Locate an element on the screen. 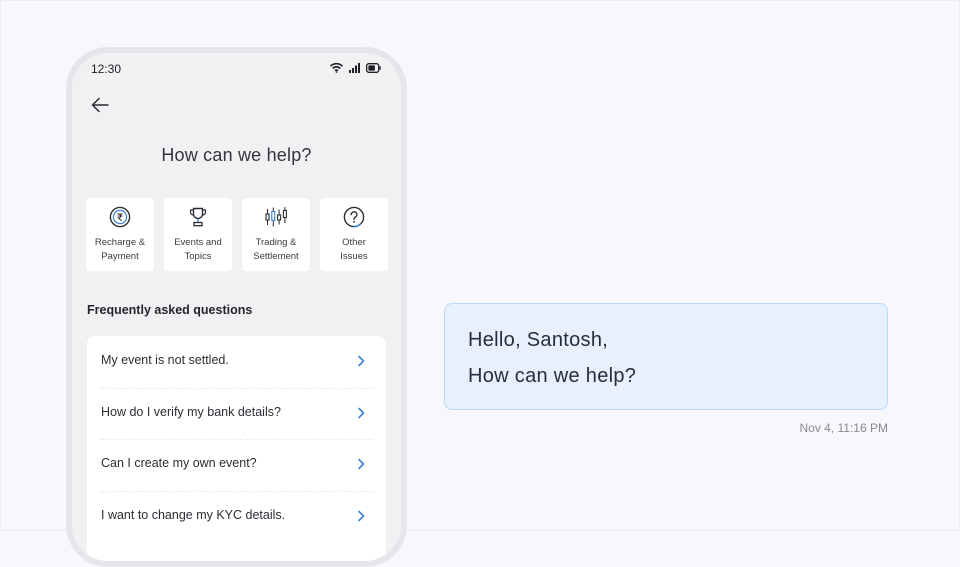 Image resolution: width=960 pixels, height=567 pixels. signal-icon is located at coordinates (354, 68).